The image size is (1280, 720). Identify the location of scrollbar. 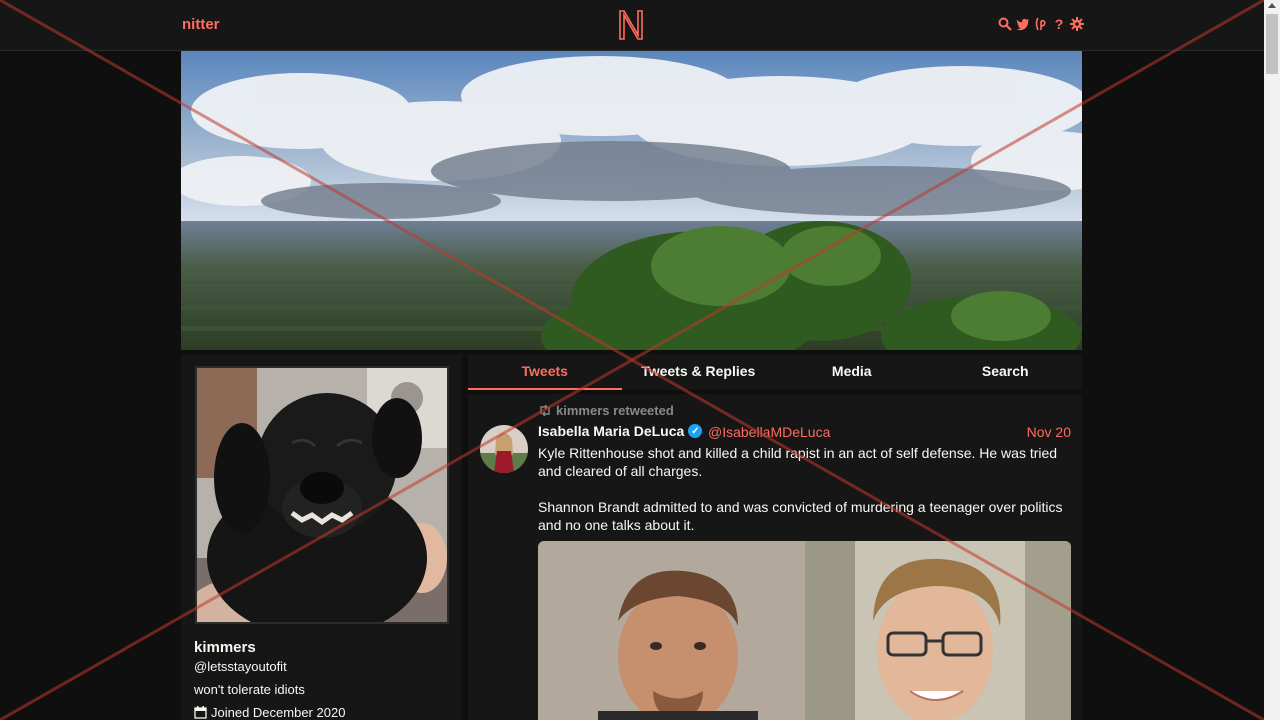
(1272, 360).